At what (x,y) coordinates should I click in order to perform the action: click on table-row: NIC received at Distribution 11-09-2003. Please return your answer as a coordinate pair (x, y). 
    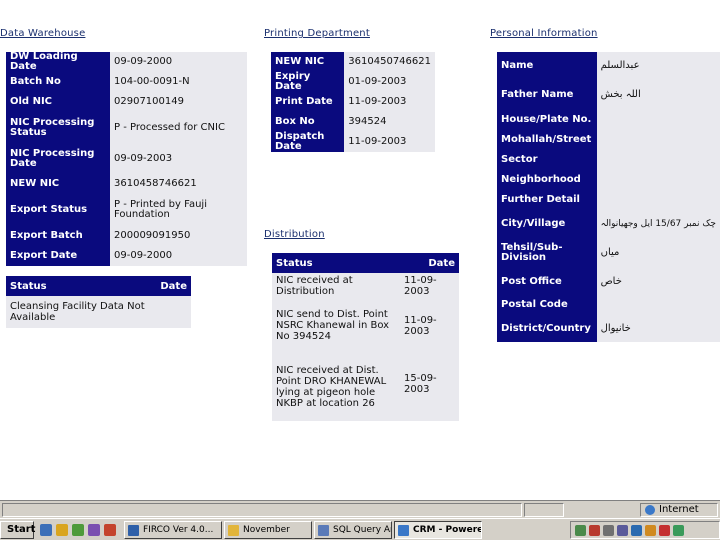
    Looking at the image, I should click on (365, 290).